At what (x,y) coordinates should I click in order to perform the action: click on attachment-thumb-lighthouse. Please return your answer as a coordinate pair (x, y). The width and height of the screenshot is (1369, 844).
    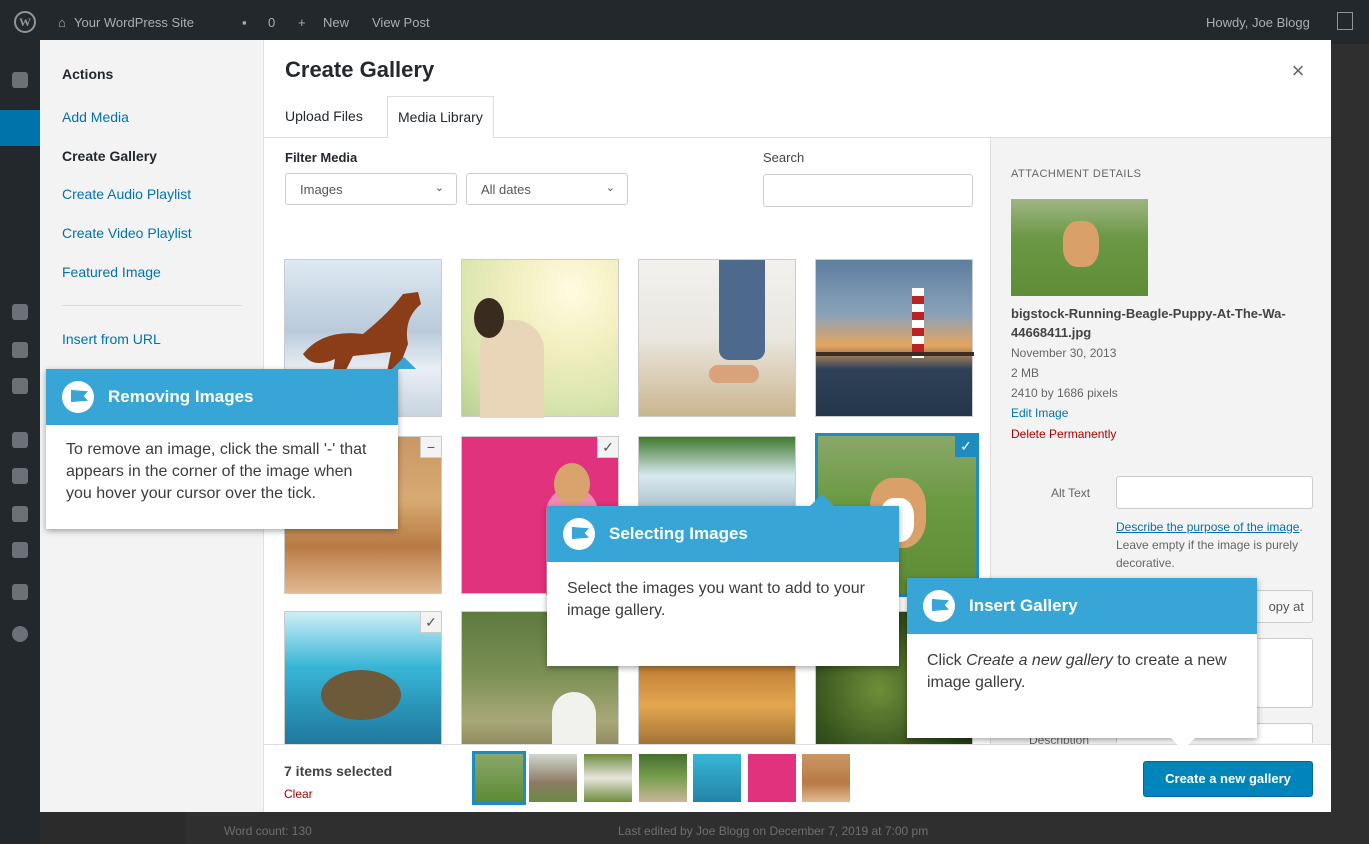
    Looking at the image, I should click on (894, 338).